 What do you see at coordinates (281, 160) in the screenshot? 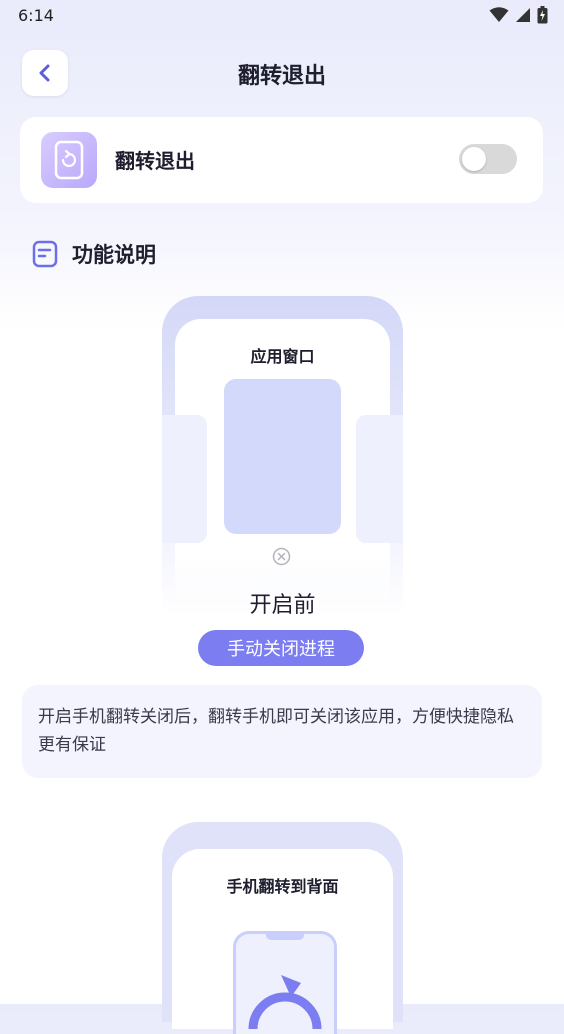
I see `setting-card: 翻转退出` at bounding box center [281, 160].